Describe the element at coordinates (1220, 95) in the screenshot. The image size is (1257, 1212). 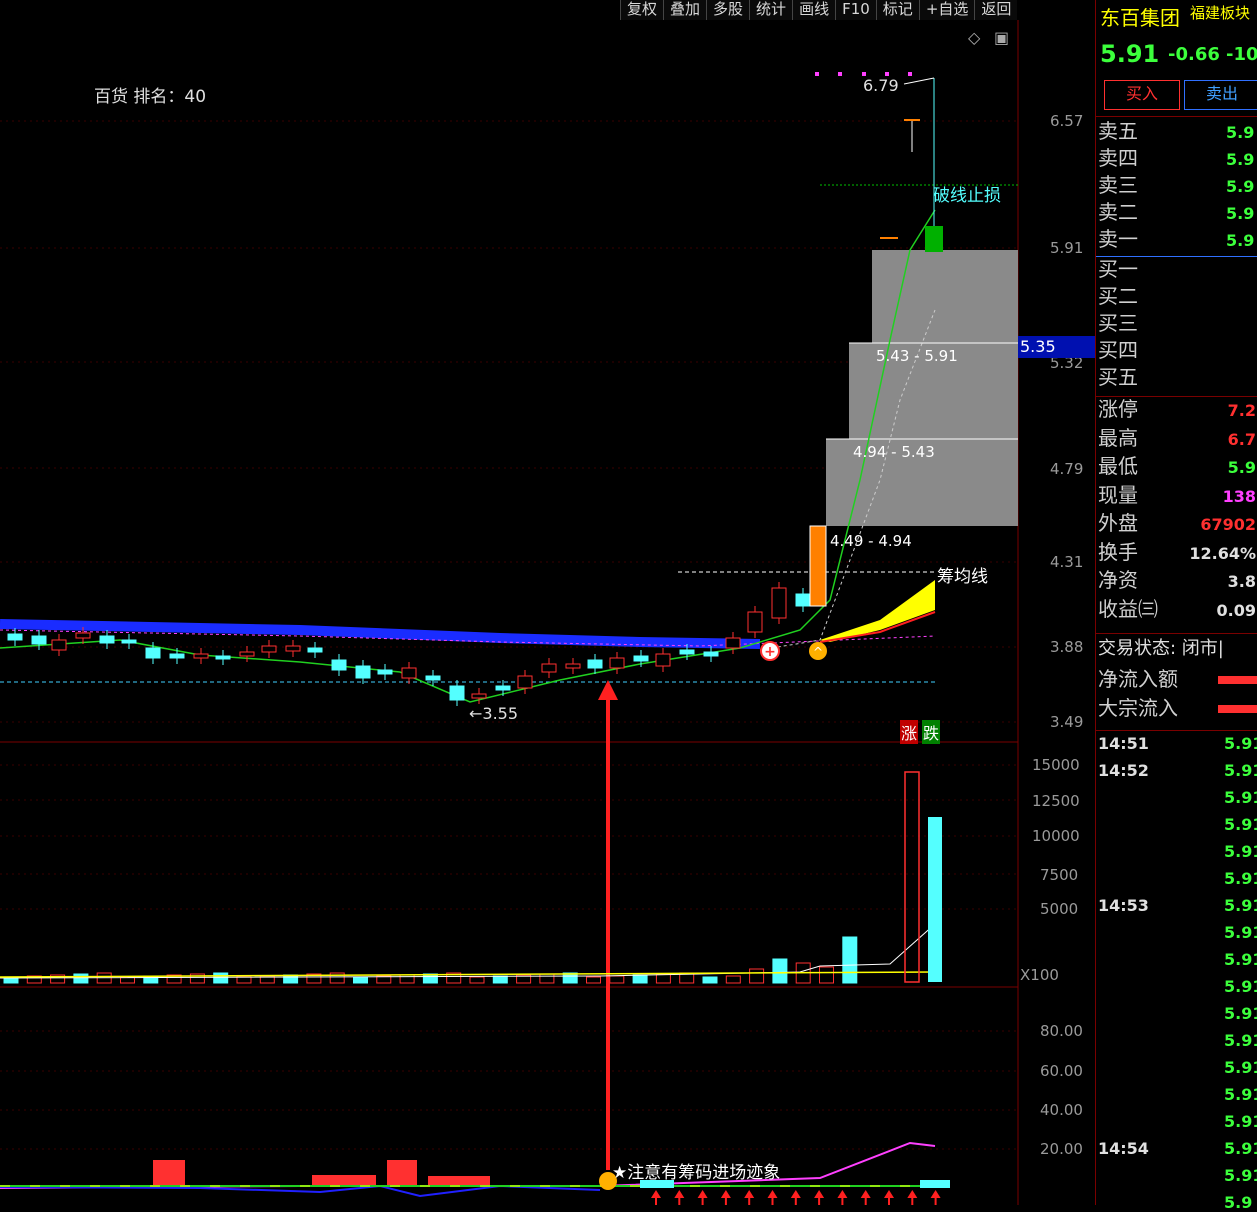
I see `sell-button: 卖出` at that location.